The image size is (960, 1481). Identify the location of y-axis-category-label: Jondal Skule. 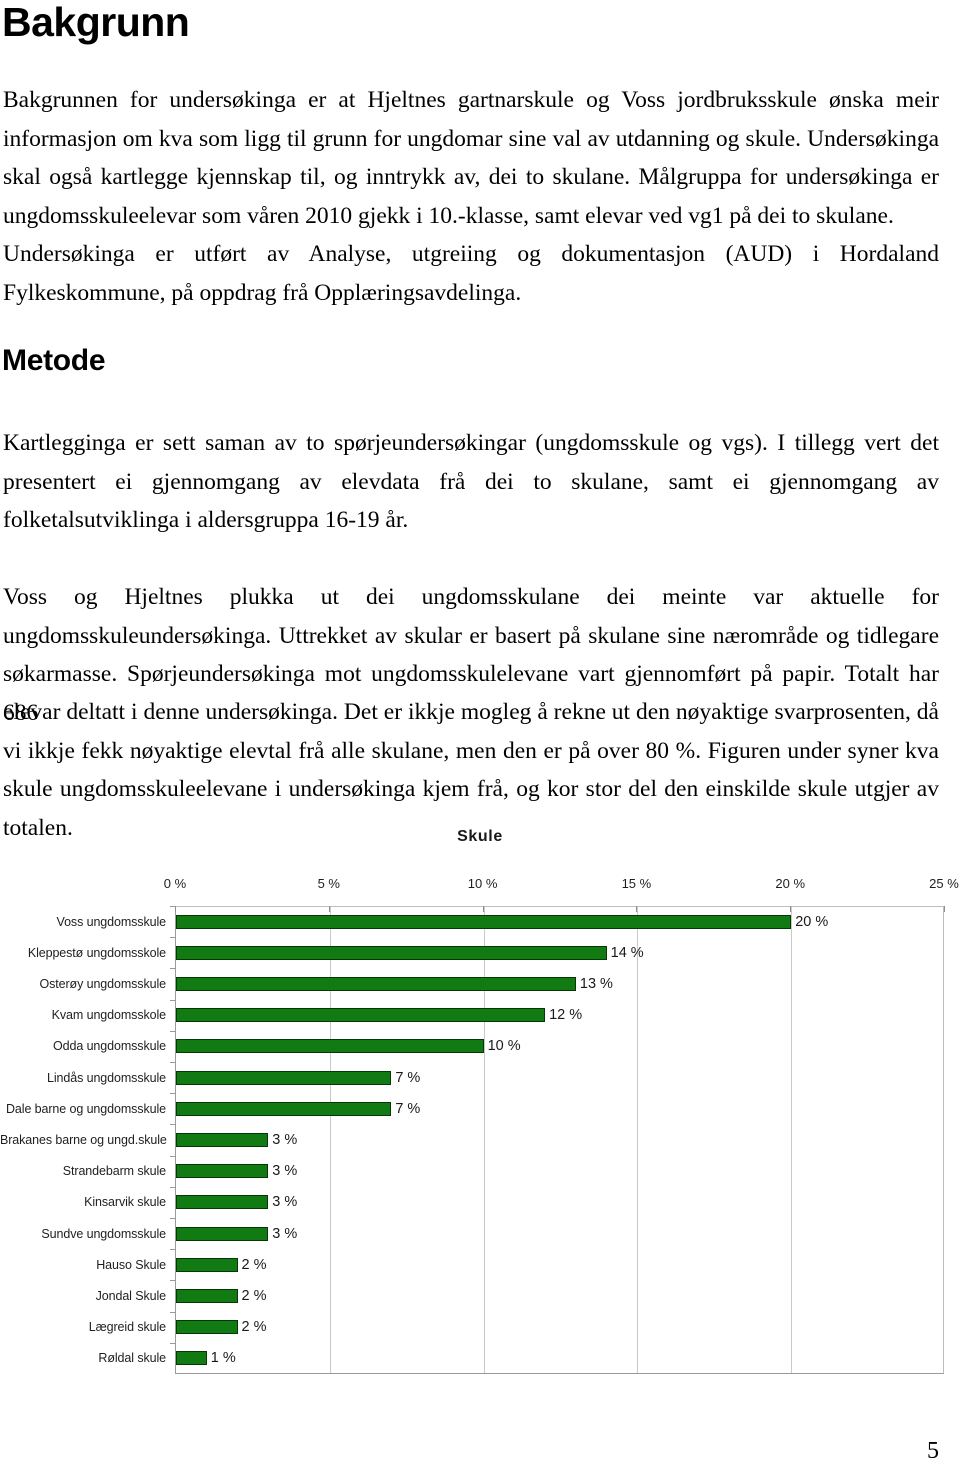
(130, 1295).